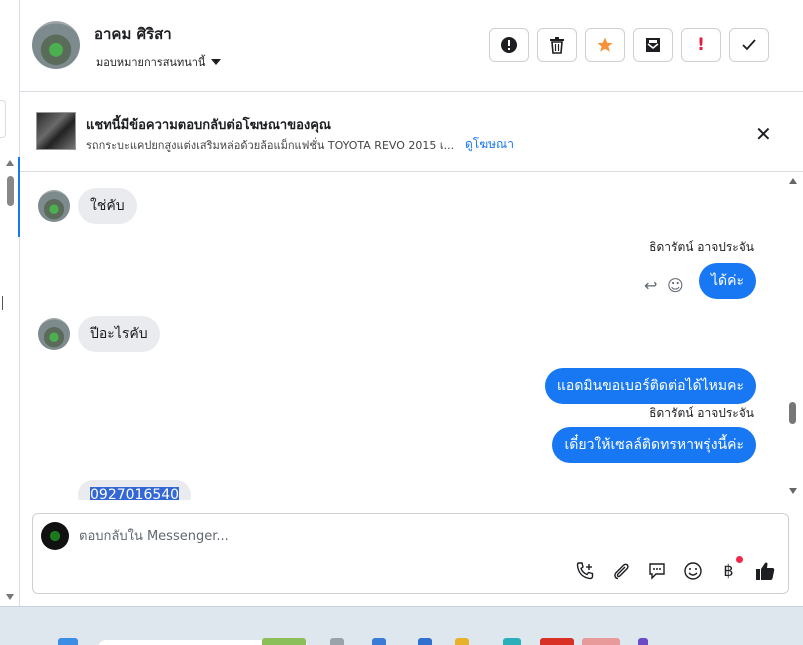 The height and width of the screenshot is (645, 803). Describe the element at coordinates (656, 570) in the screenshot. I see `saved-reply-icon` at that location.